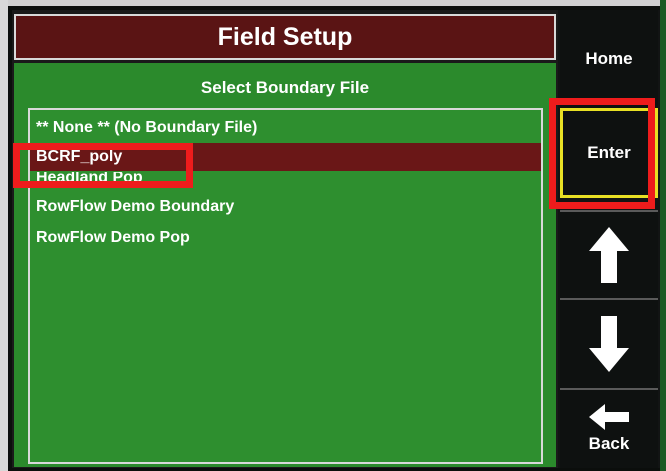 The height and width of the screenshot is (471, 666). I want to click on photo-edge-left, so click(4, 235).